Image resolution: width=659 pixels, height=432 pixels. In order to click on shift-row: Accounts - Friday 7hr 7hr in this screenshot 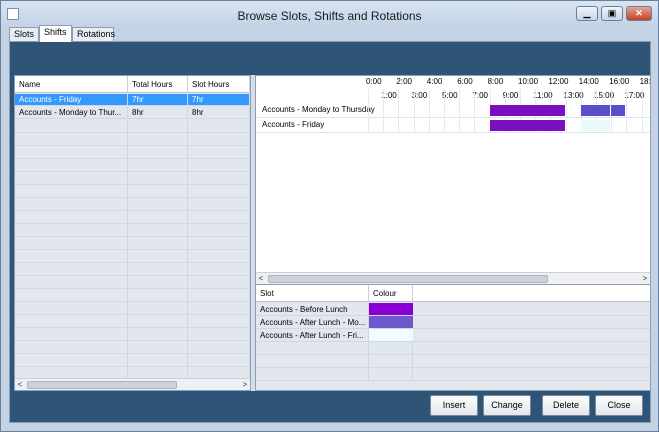, I will do `click(132, 100)`.